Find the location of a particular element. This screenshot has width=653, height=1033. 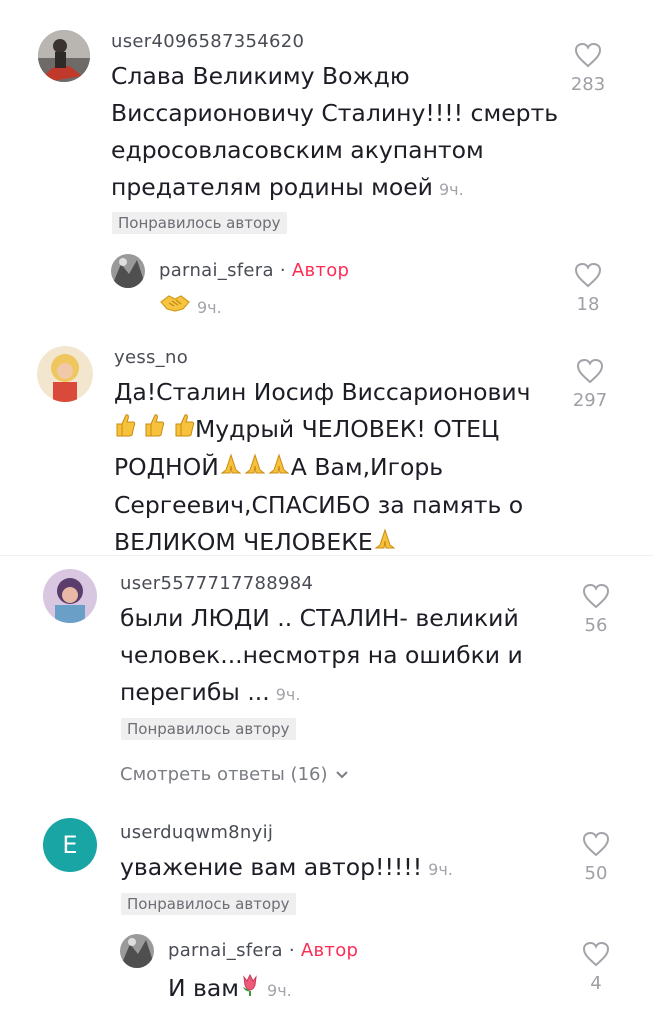

avatar-letter: E is located at coordinates (70, 845).